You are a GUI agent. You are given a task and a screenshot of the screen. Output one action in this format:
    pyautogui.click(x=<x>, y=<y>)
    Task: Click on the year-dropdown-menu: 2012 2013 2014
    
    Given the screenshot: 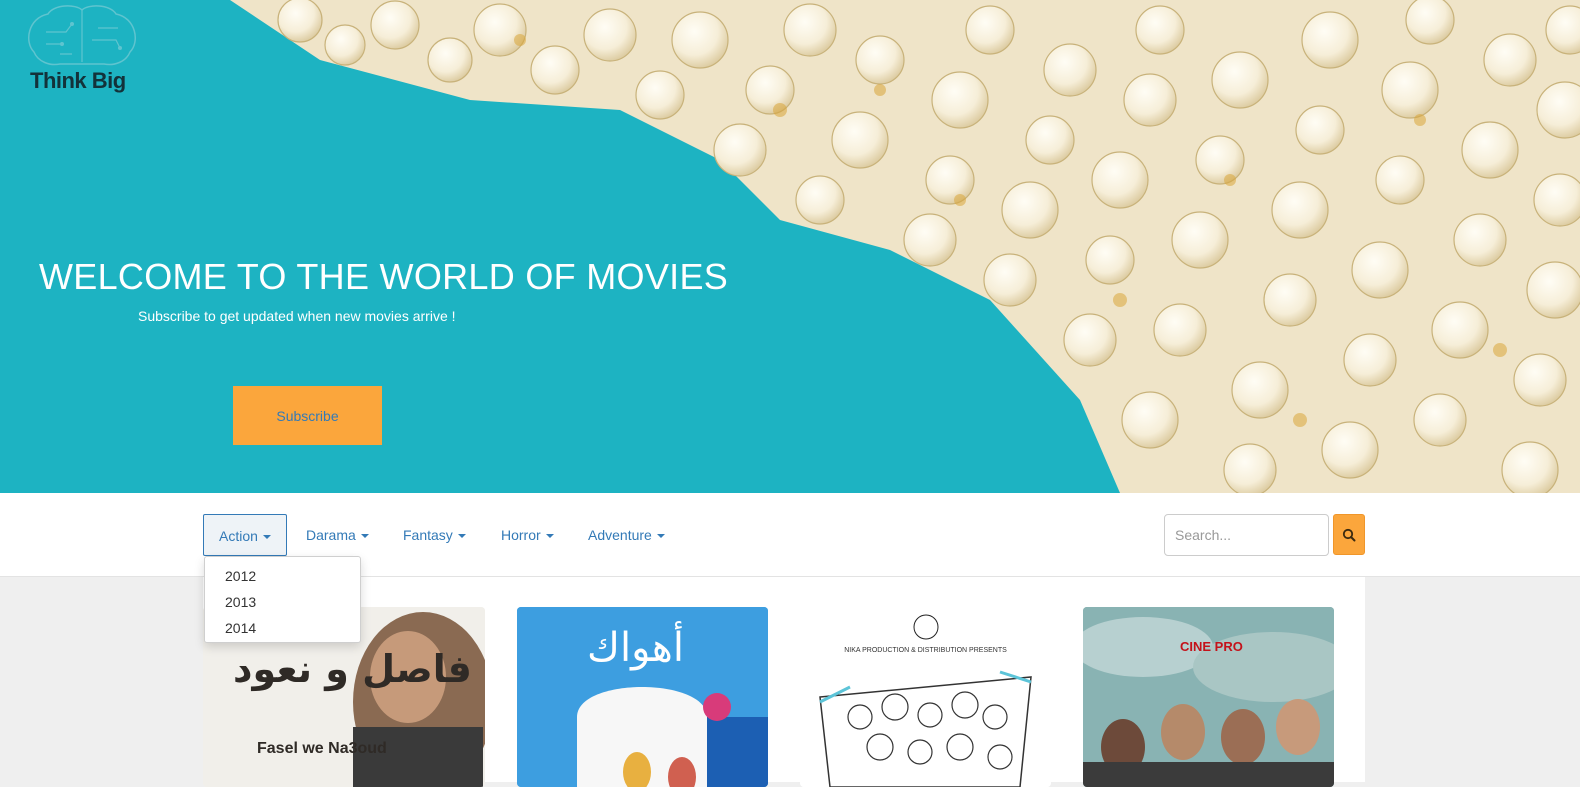 What is the action you would take?
    pyautogui.click(x=282, y=599)
    